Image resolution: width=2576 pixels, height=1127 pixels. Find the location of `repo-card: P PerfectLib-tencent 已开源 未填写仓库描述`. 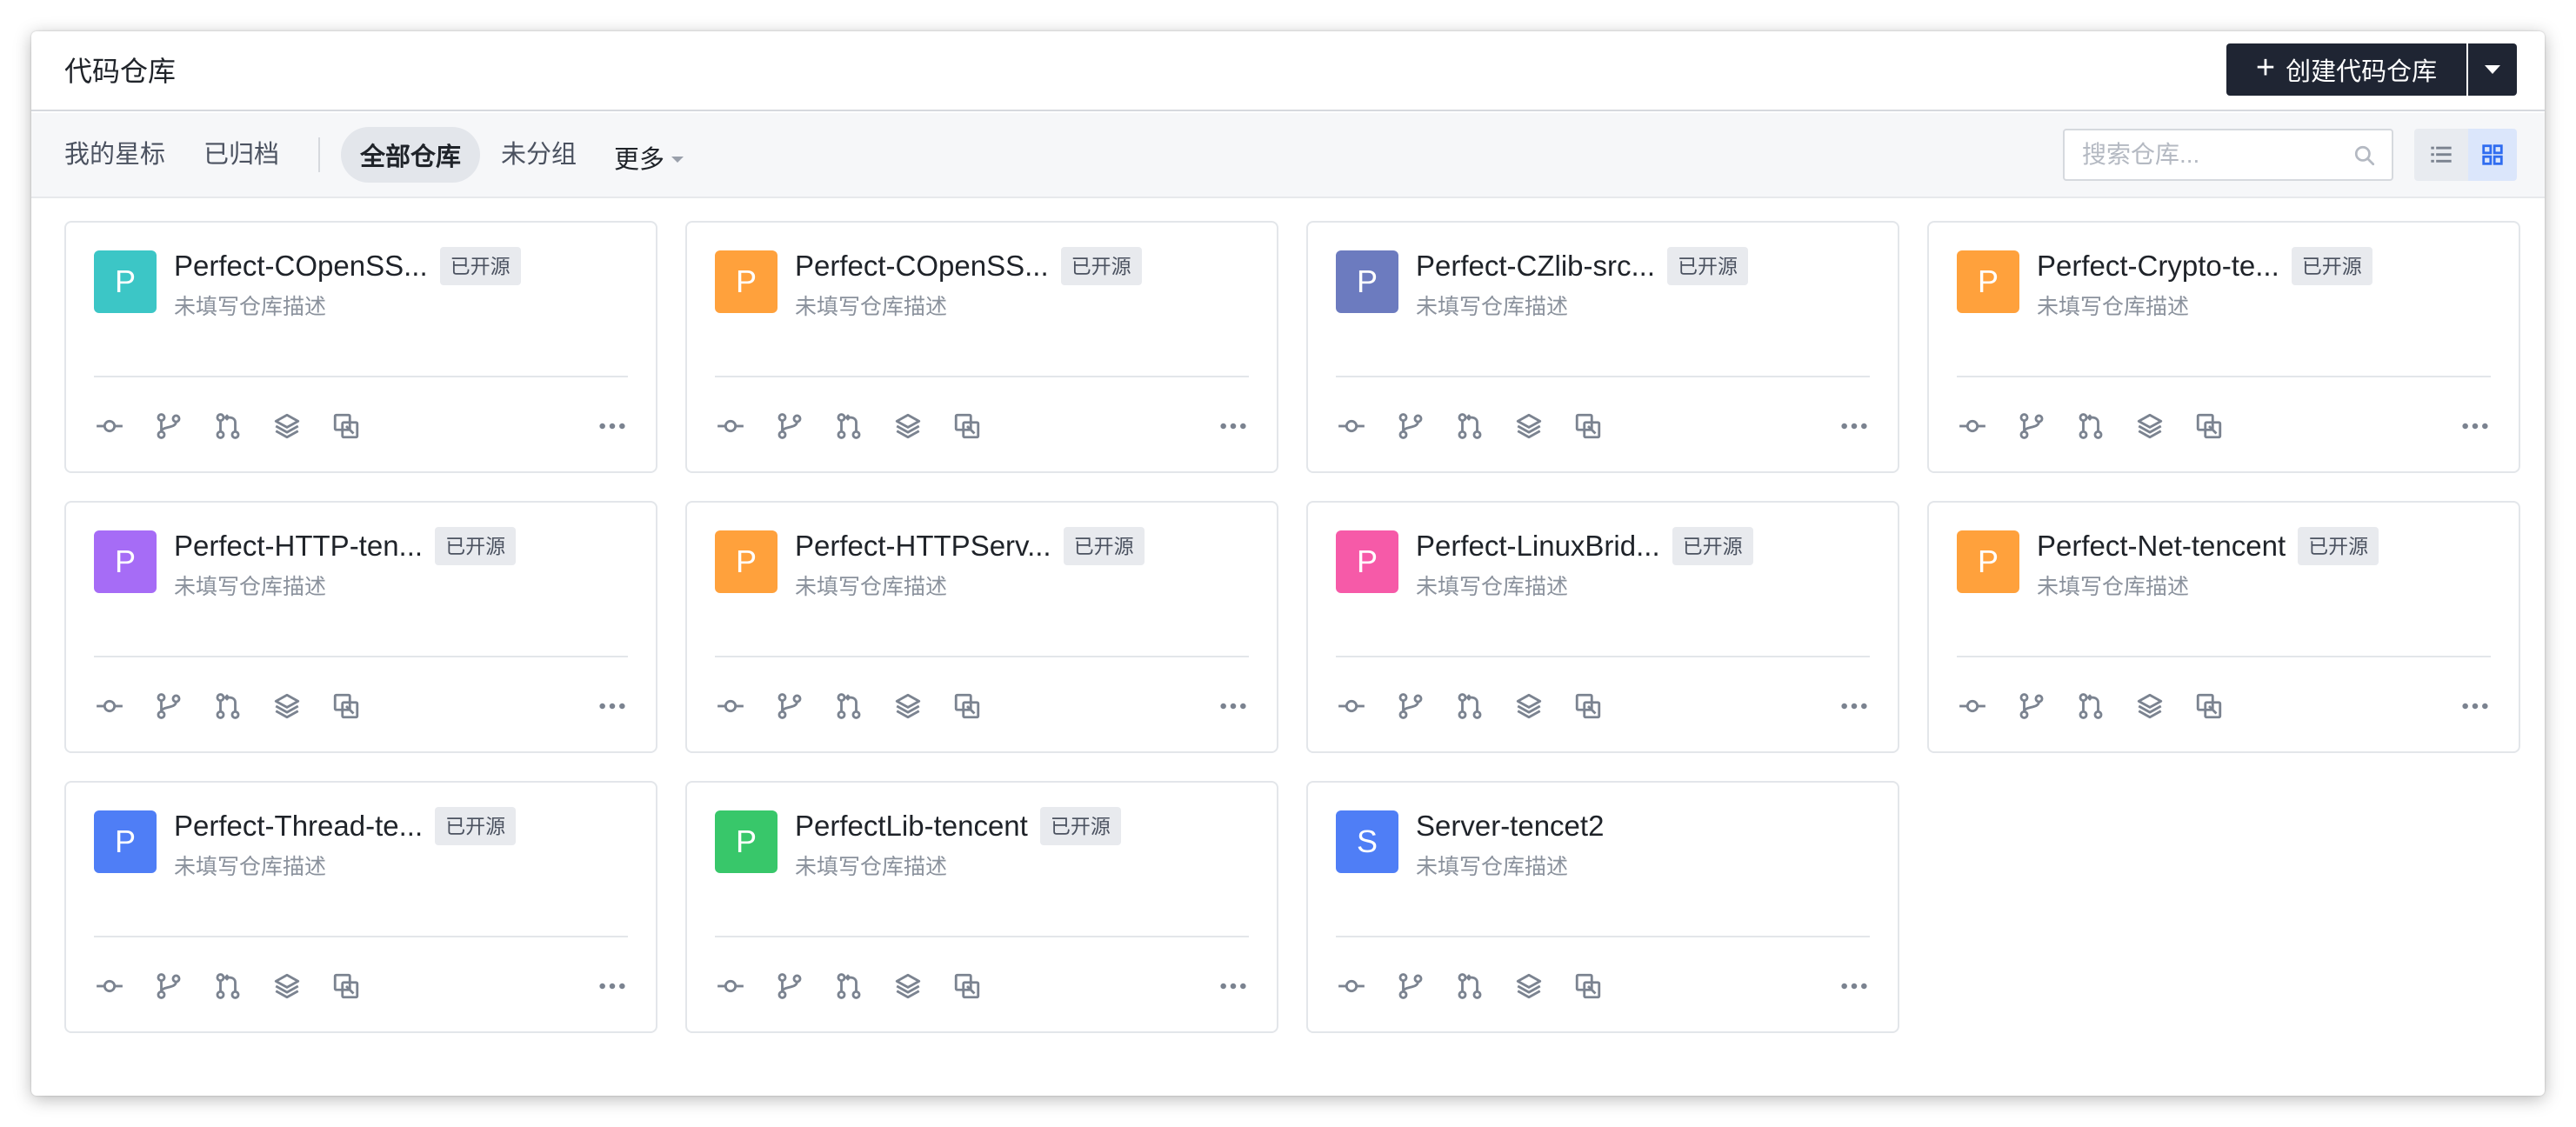

repo-card: P PerfectLib-tencent 已开源 未填写仓库描述 is located at coordinates (981, 907).